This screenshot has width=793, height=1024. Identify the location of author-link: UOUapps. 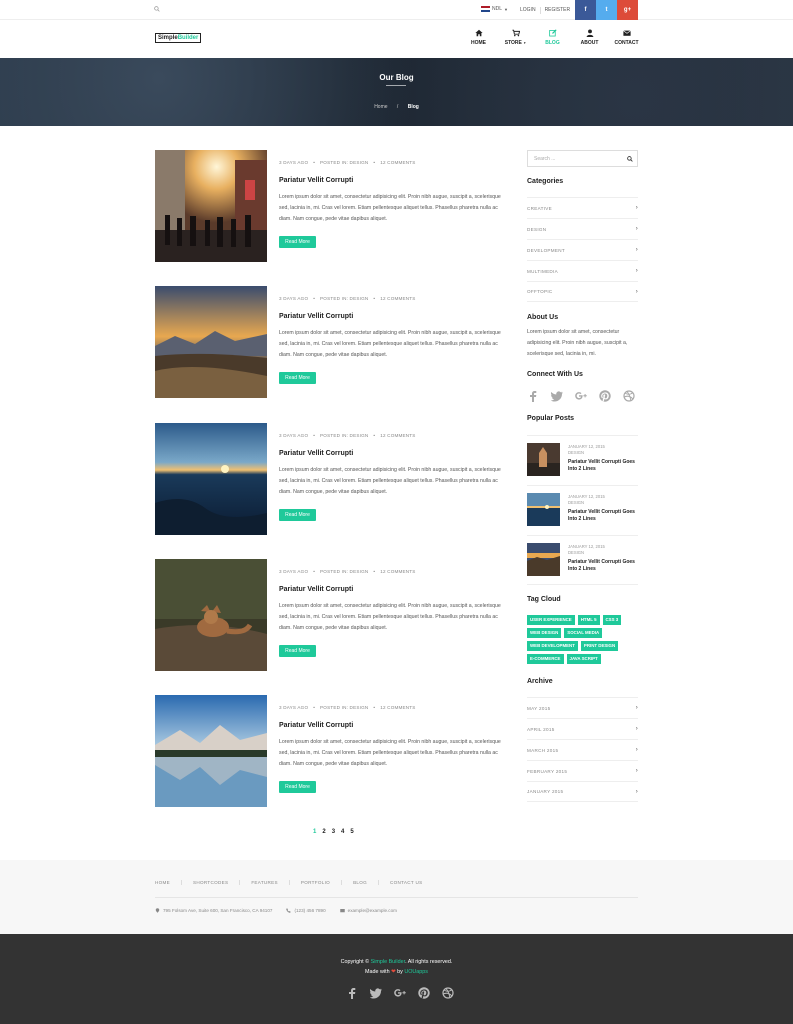
(416, 972).